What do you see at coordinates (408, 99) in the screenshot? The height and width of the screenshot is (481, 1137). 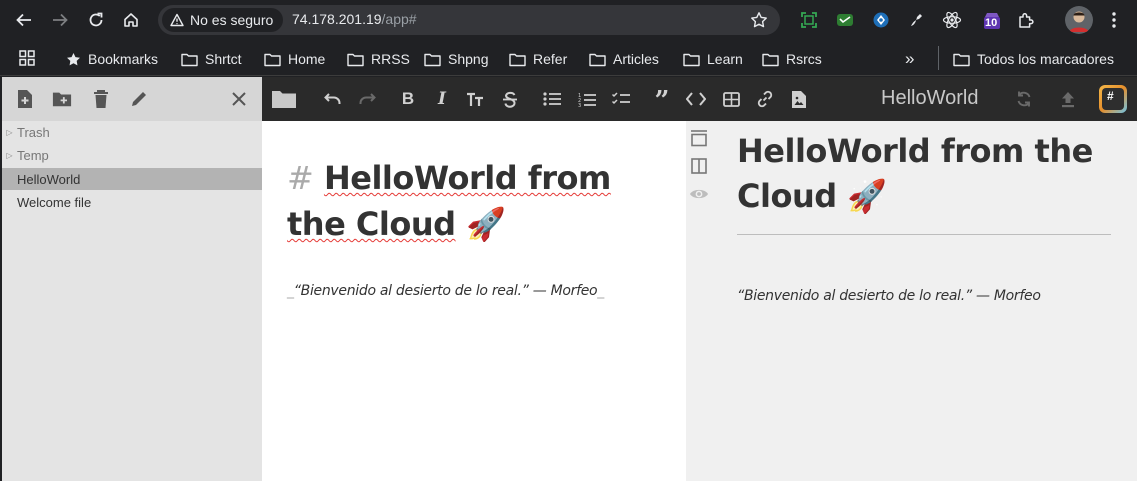 I see `bold-icon: B` at bounding box center [408, 99].